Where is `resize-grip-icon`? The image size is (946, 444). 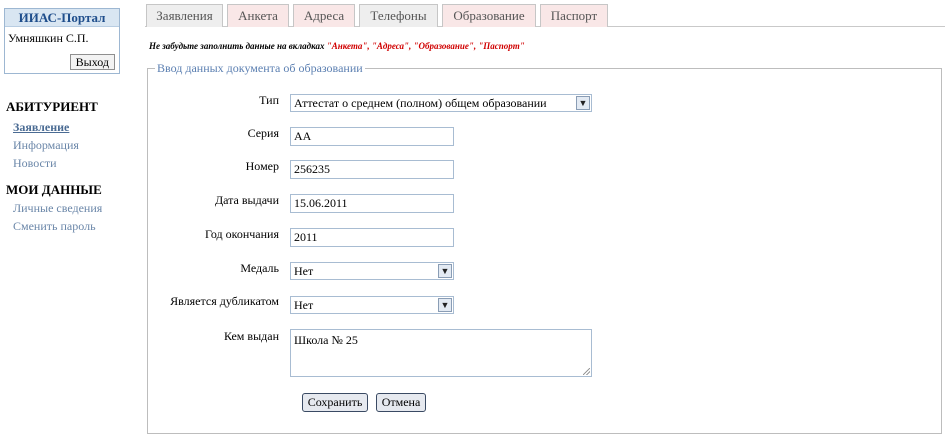
resize-grip-icon is located at coordinates (586, 371).